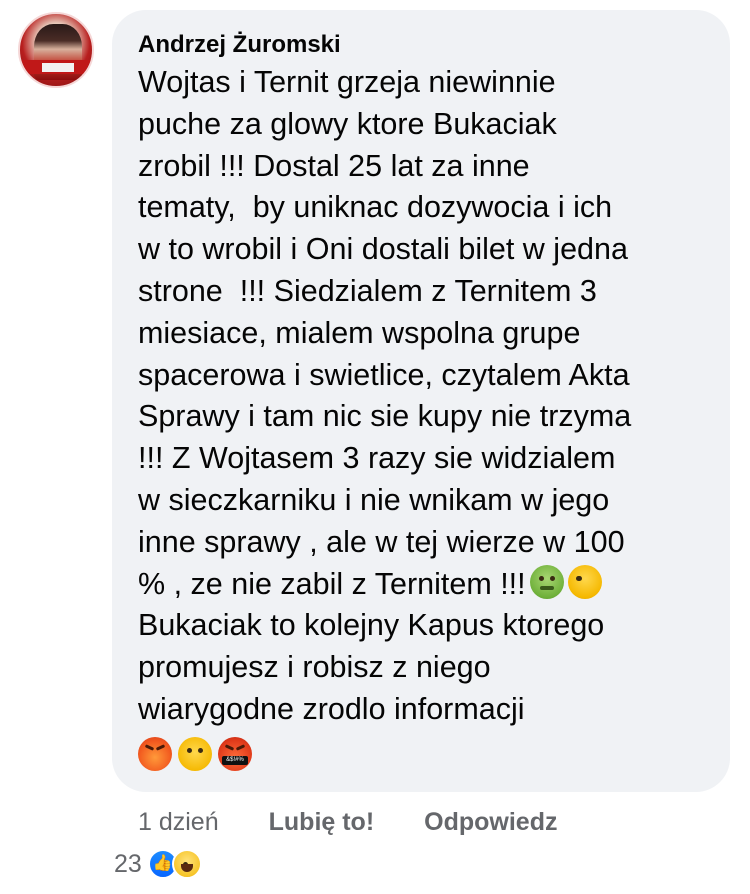 This screenshot has width=750, height=894. Describe the element at coordinates (546, 581) in the screenshot. I see `nauseated-face-icon` at that location.